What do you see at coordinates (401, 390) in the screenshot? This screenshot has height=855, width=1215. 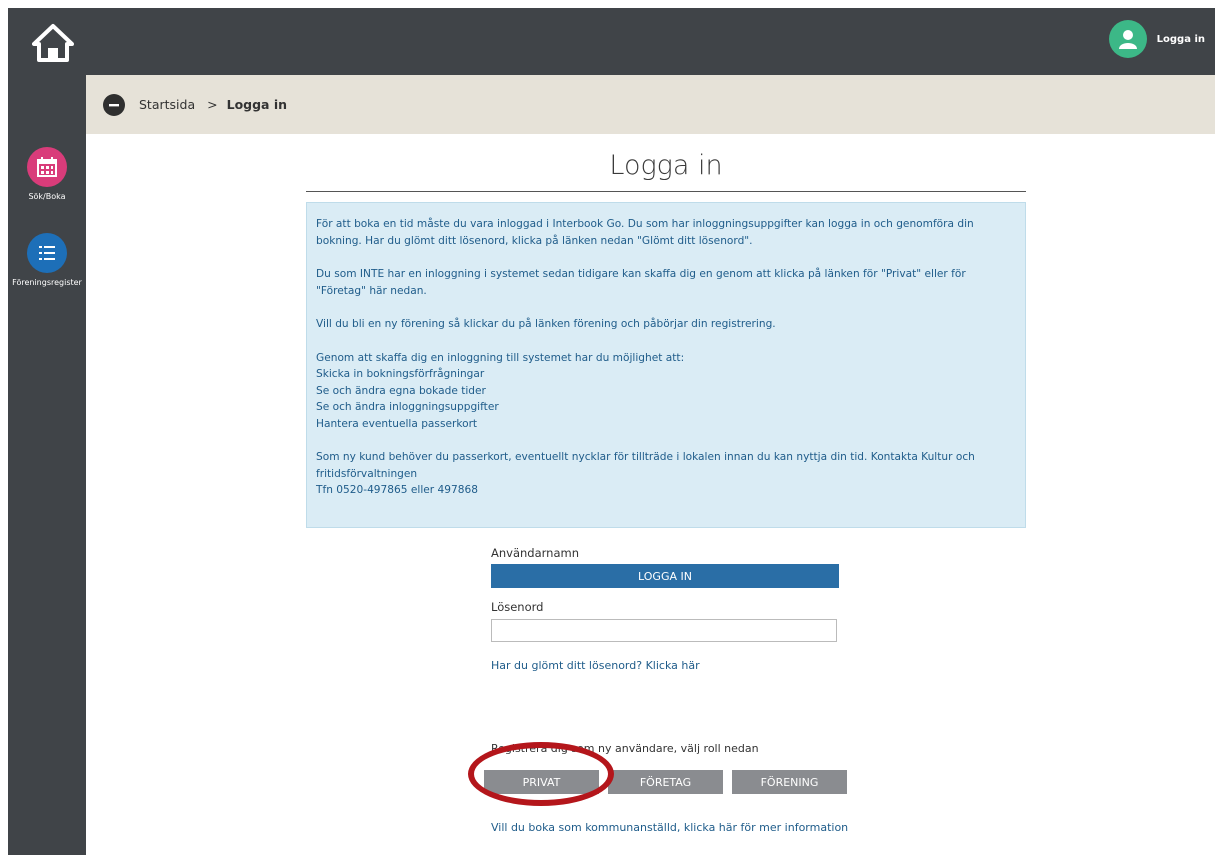 I see `info-list-item: Se och ändra egna bokade tider` at bounding box center [401, 390].